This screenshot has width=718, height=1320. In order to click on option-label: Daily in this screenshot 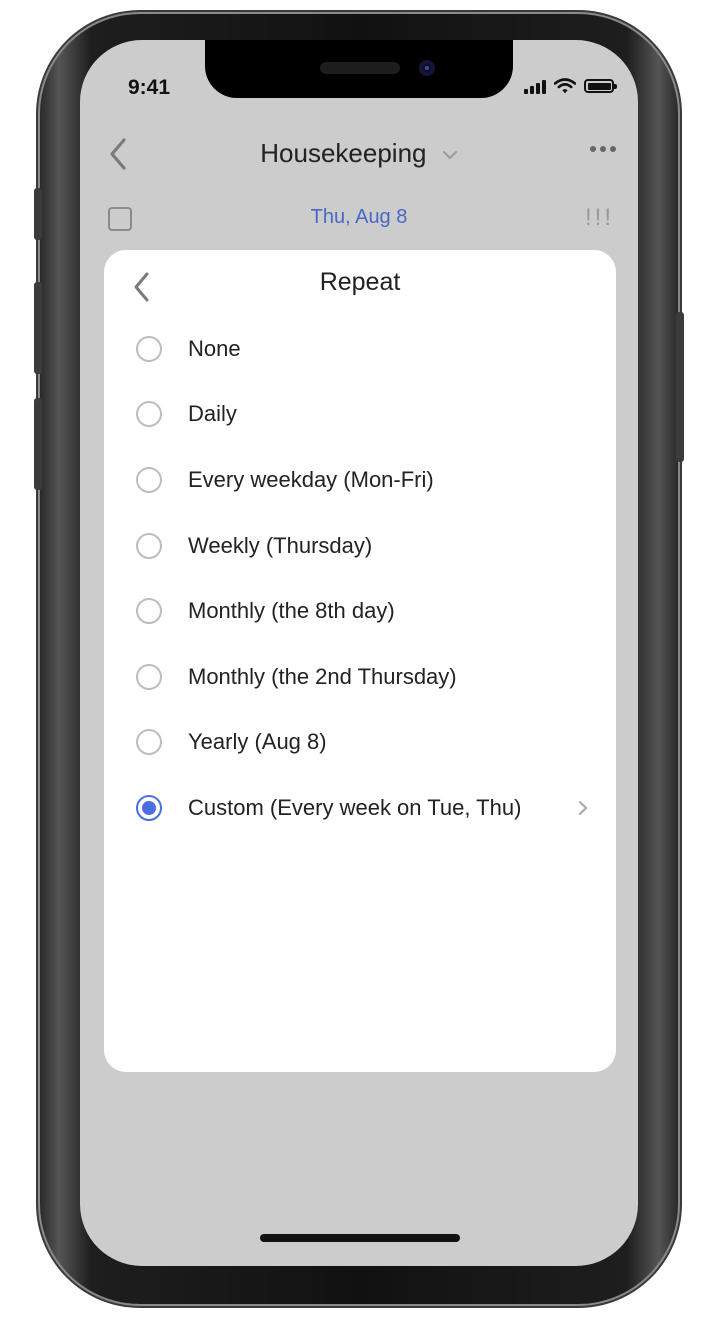, I will do `click(212, 414)`.